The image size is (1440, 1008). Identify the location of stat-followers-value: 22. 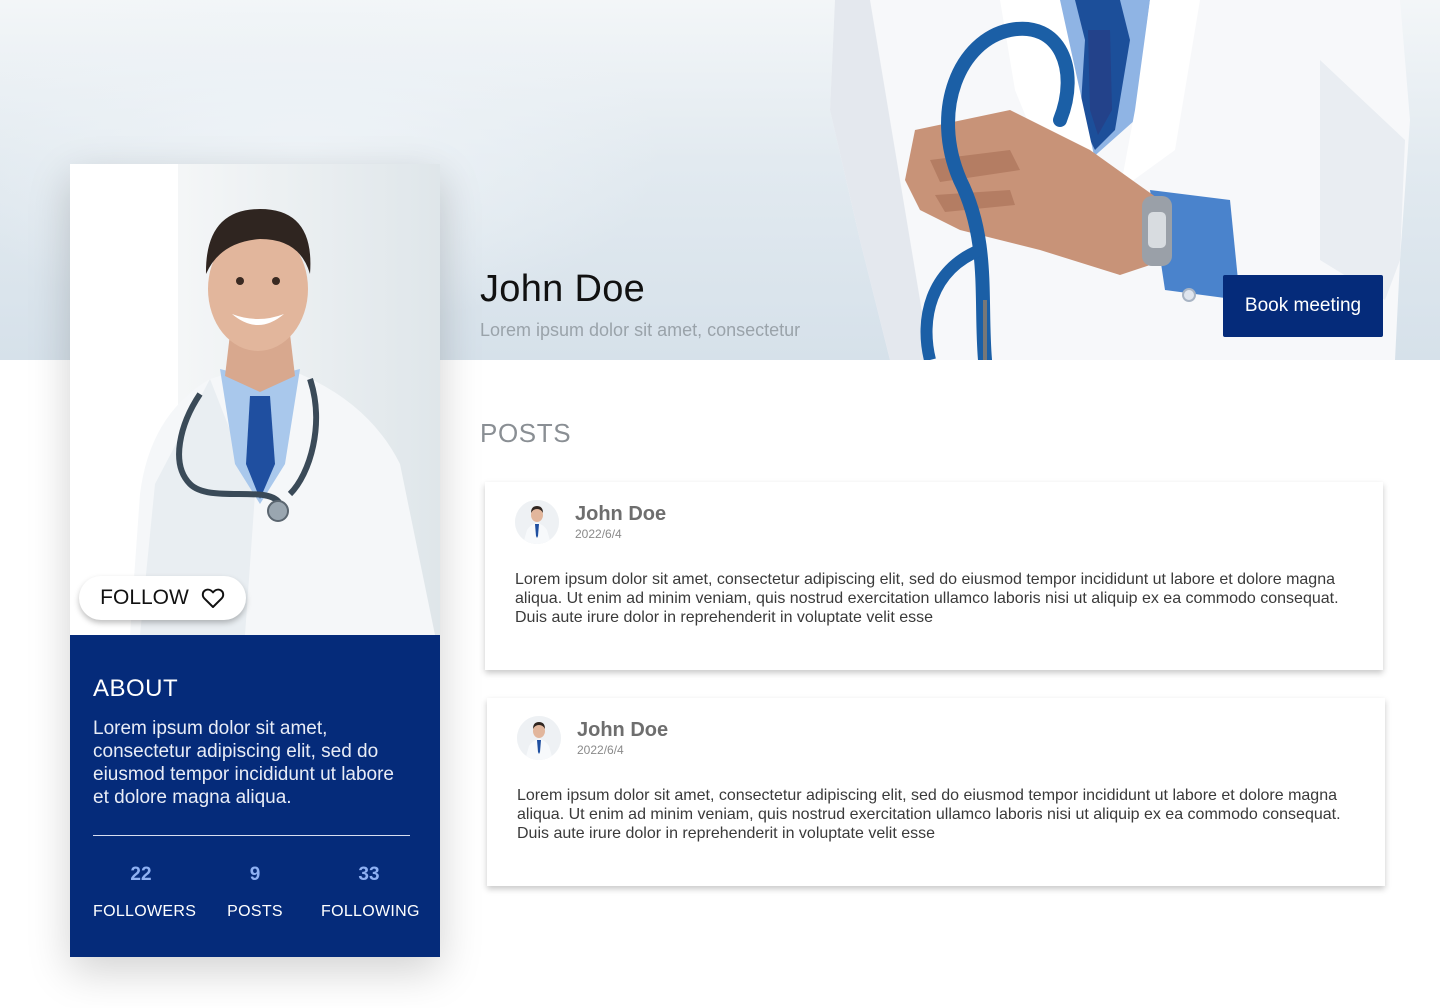
(141, 874).